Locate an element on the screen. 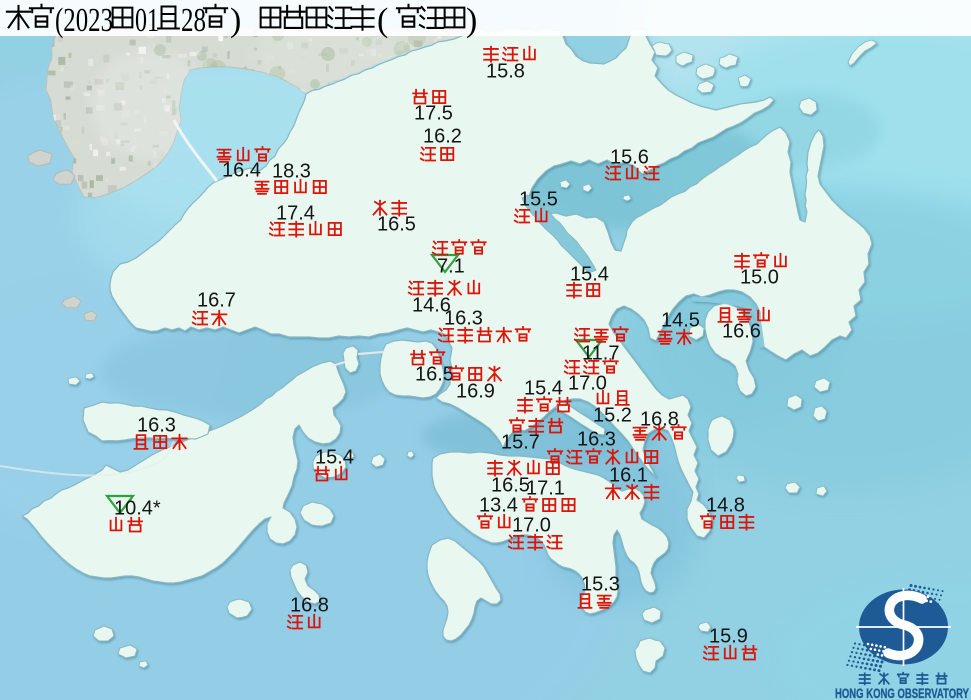 Image resolution: width=971 pixels, height=700 pixels. svg-text: 17.1 is located at coordinates (545, 489).